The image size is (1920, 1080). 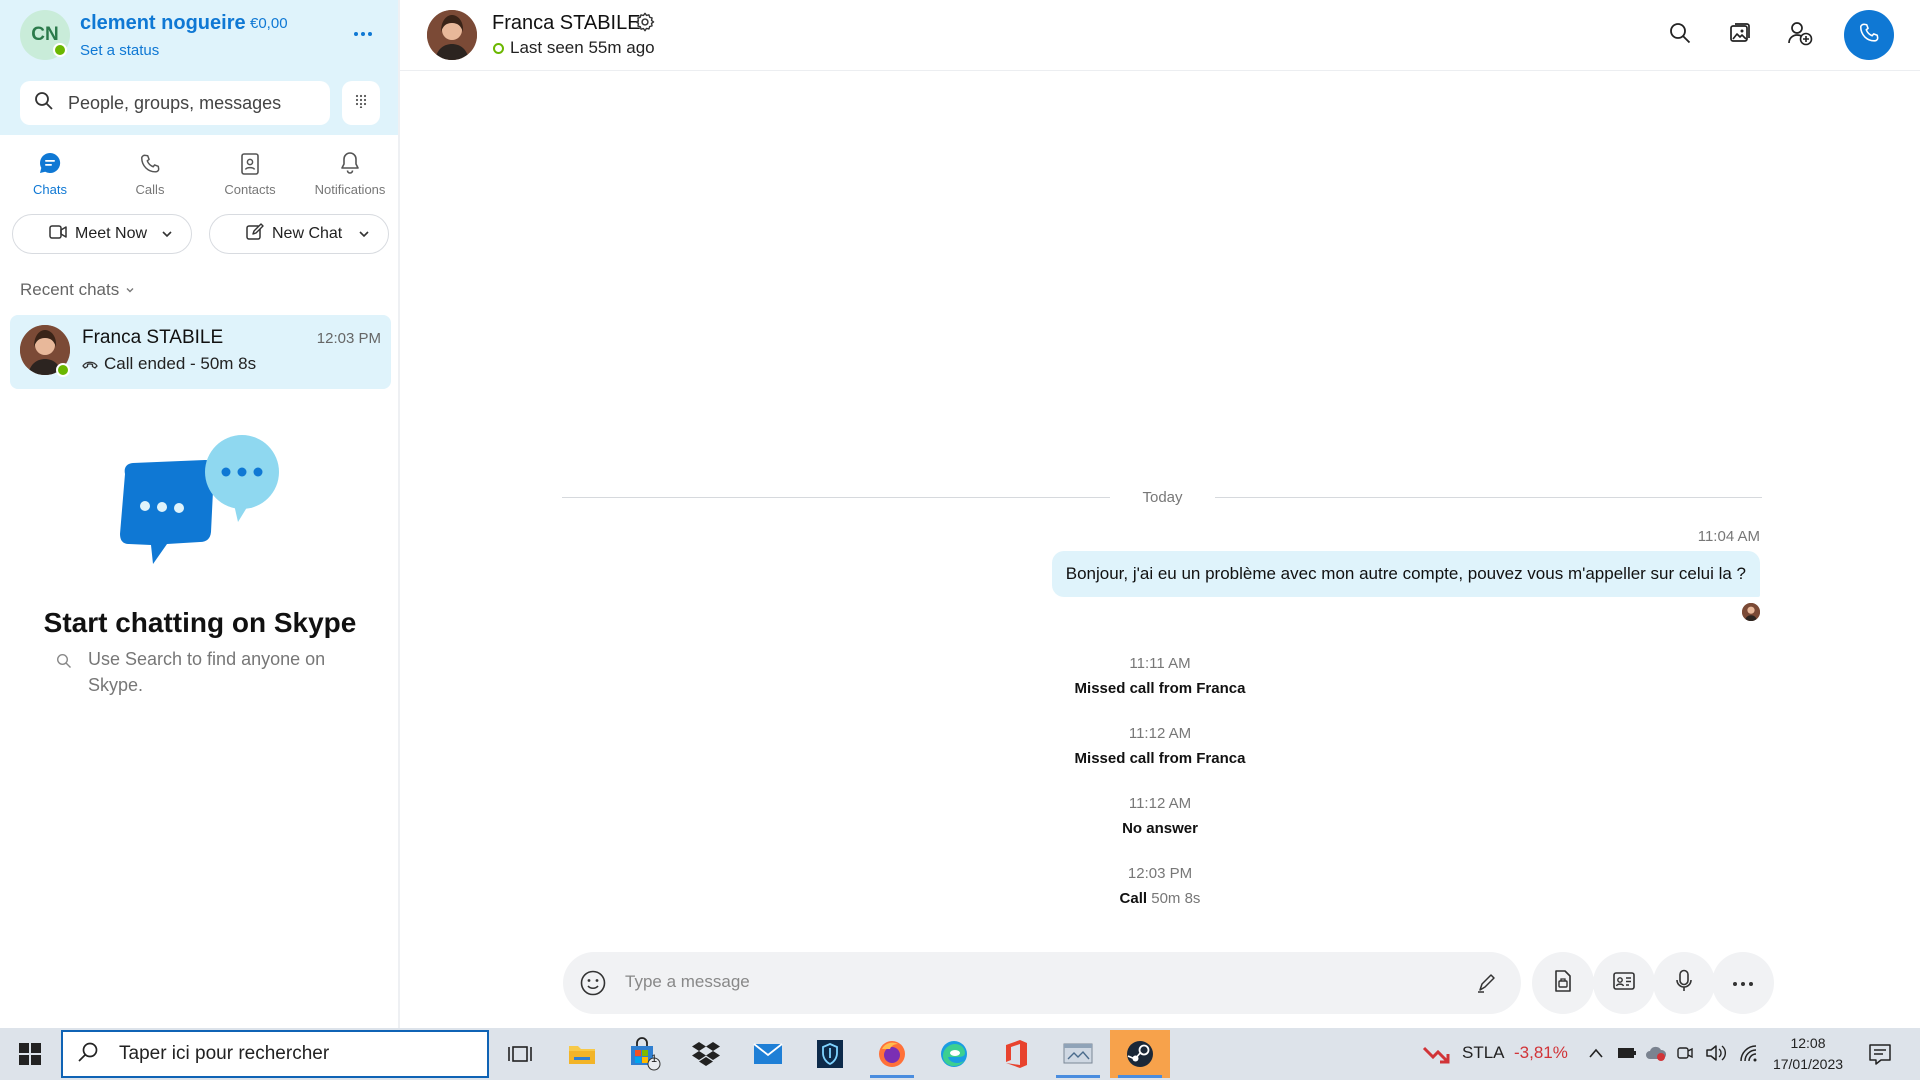 What do you see at coordinates (498, 48) in the screenshot?
I see `presence-away-indicator` at bounding box center [498, 48].